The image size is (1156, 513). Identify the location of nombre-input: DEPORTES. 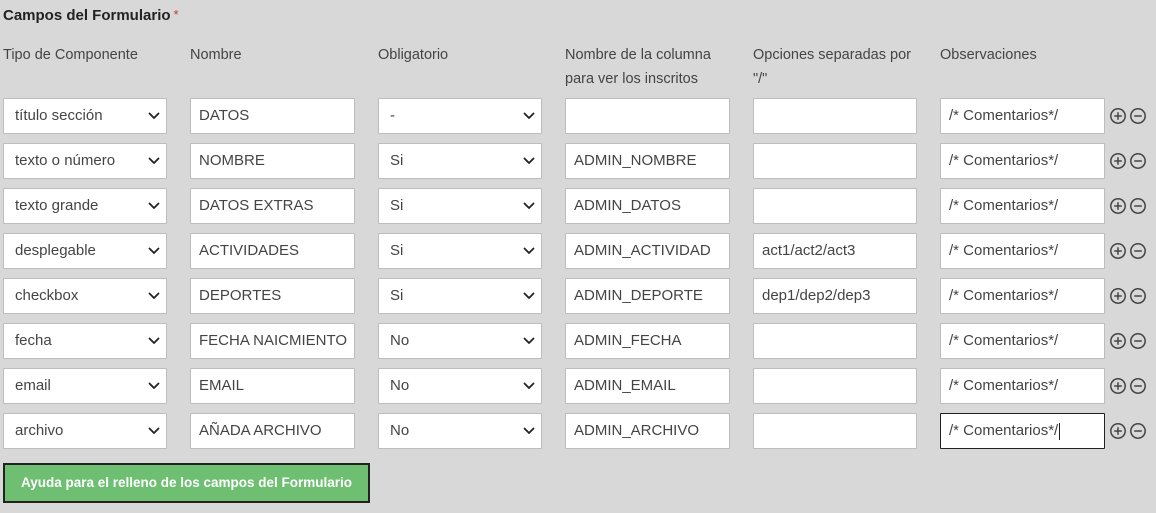
(272, 296).